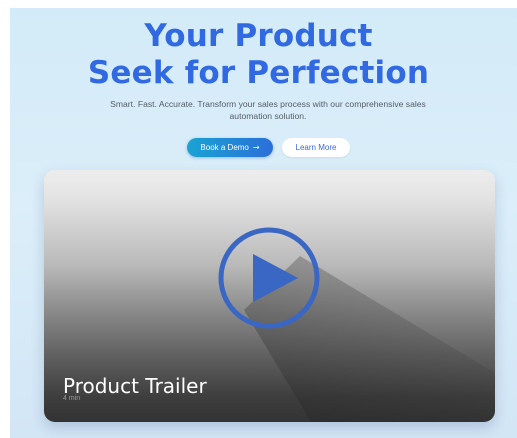  What do you see at coordinates (135, 386) in the screenshot?
I see `video-title: Product Trailer` at bounding box center [135, 386].